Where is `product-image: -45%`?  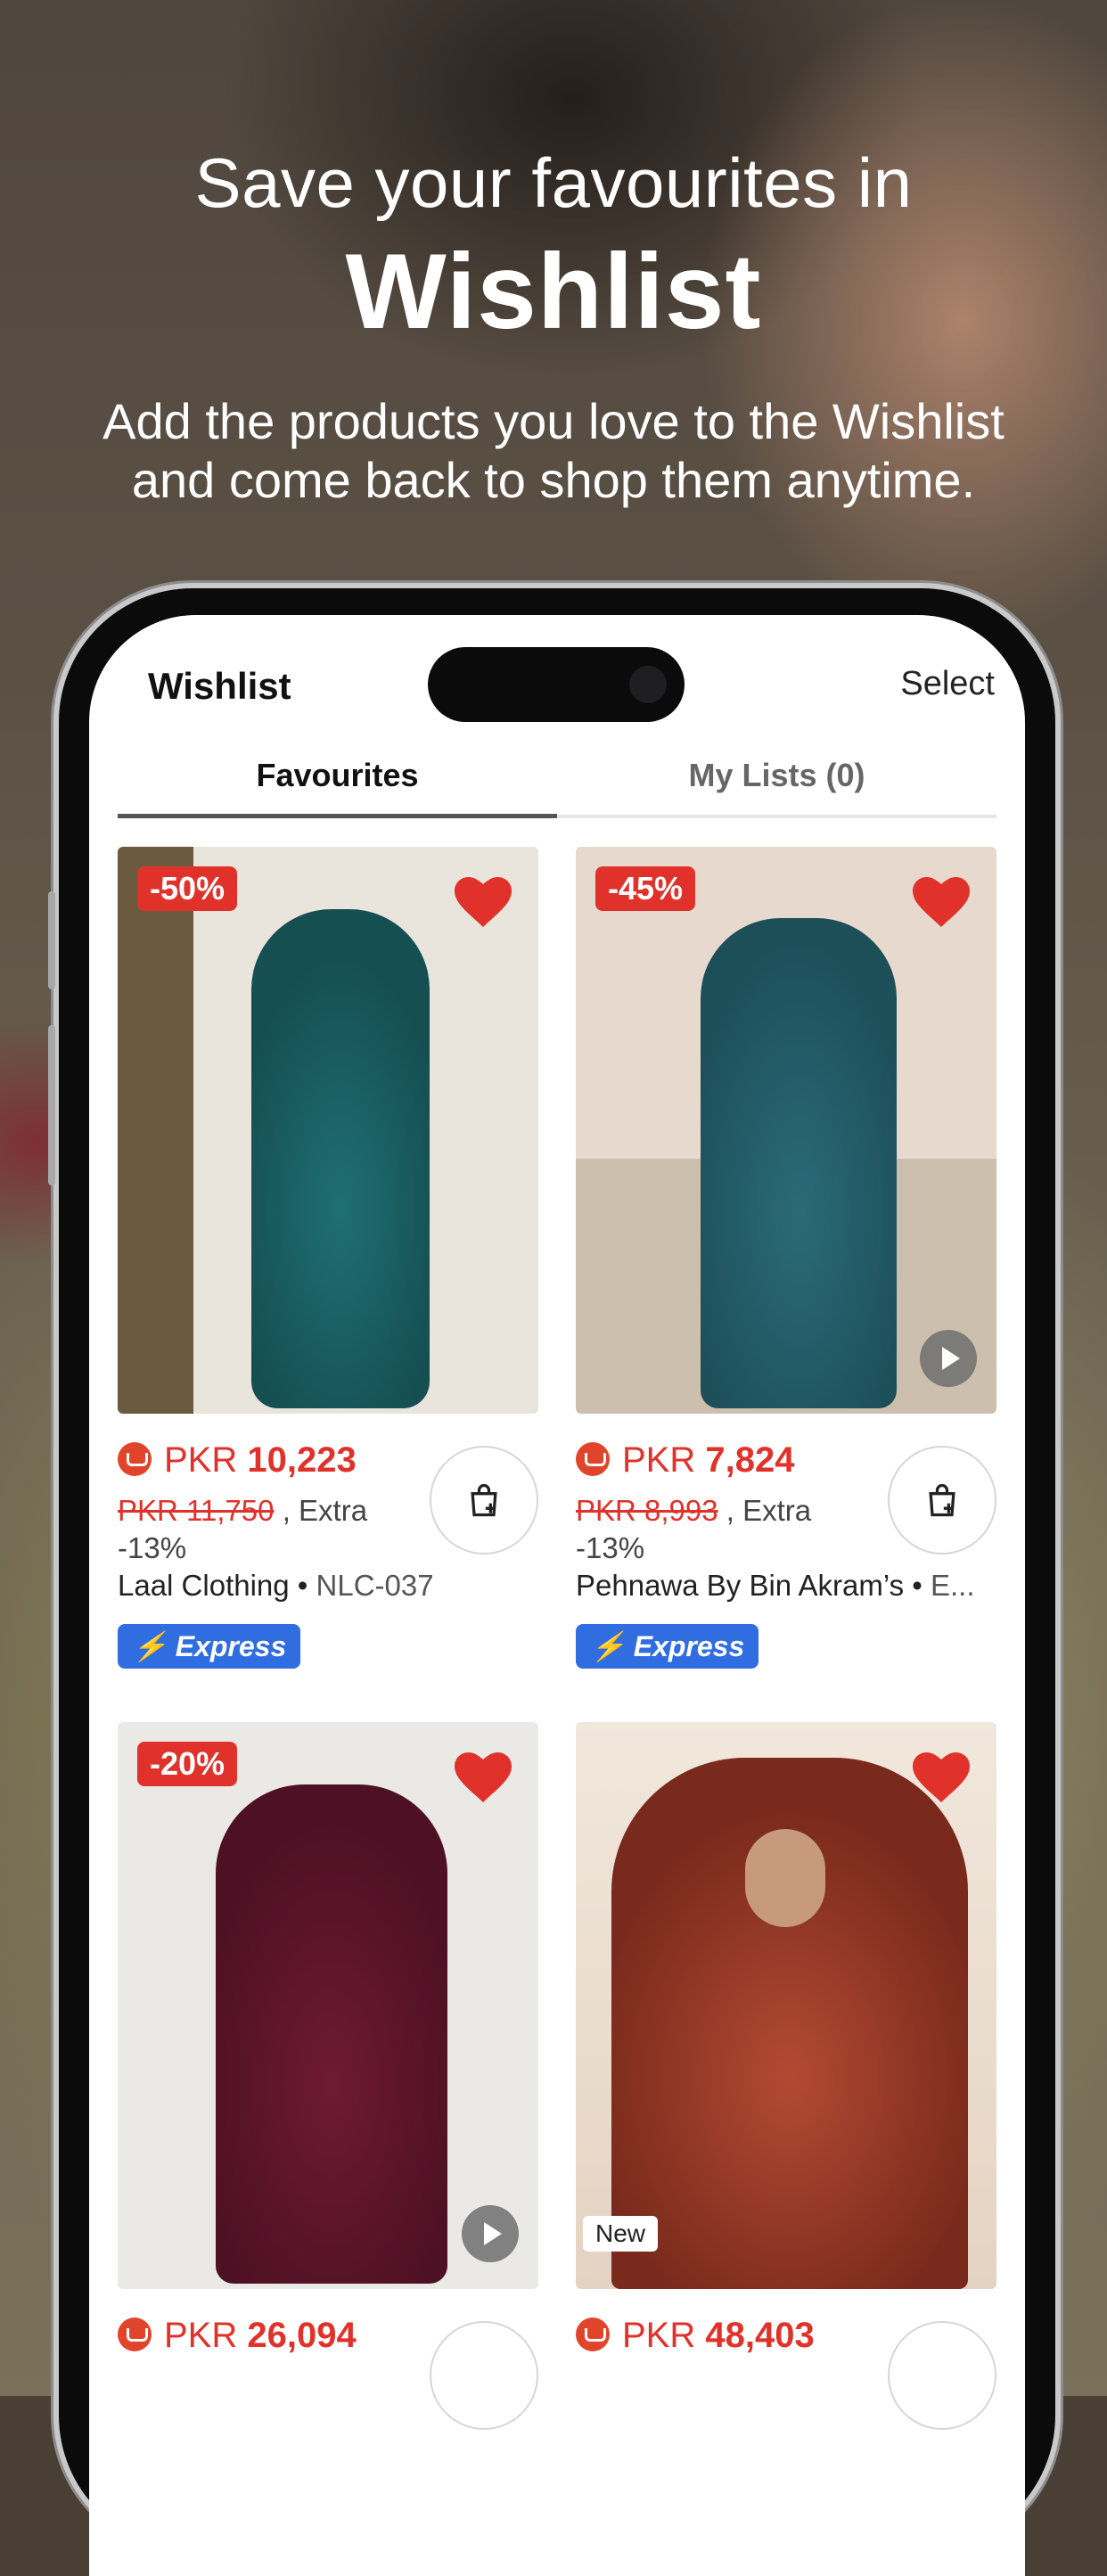
product-image: -45% is located at coordinates (786, 1131).